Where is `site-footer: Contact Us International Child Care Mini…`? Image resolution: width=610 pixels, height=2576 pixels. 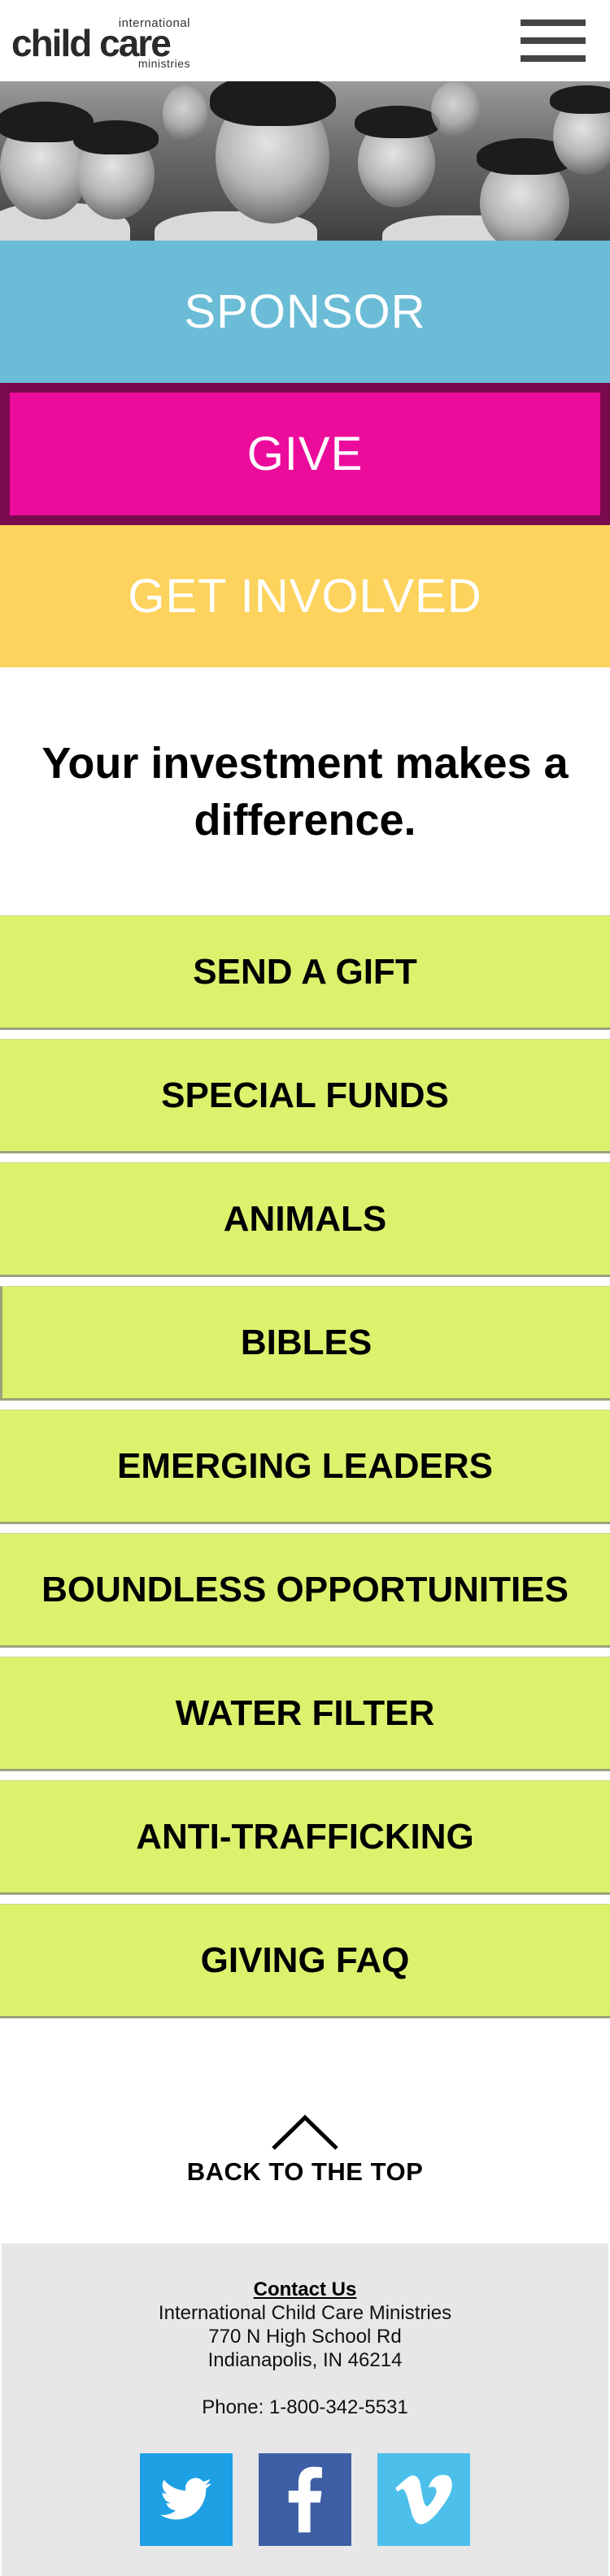 site-footer: Contact Us International Child Care Mini… is located at coordinates (305, 2410).